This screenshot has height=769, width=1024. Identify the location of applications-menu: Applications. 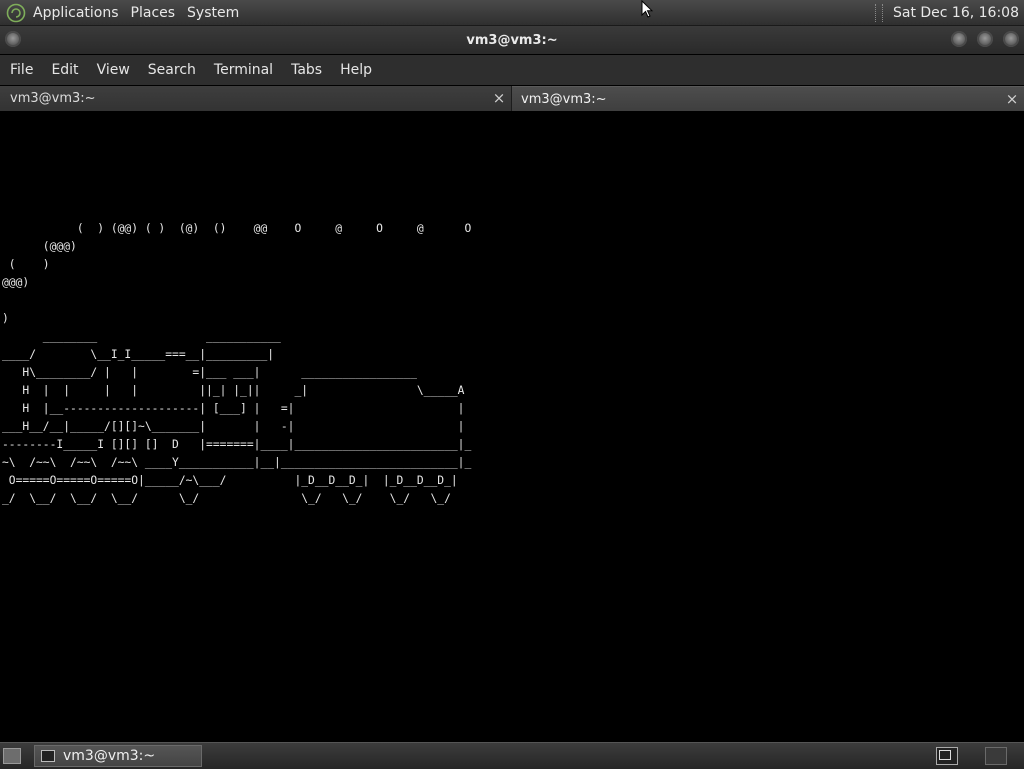
(76, 13).